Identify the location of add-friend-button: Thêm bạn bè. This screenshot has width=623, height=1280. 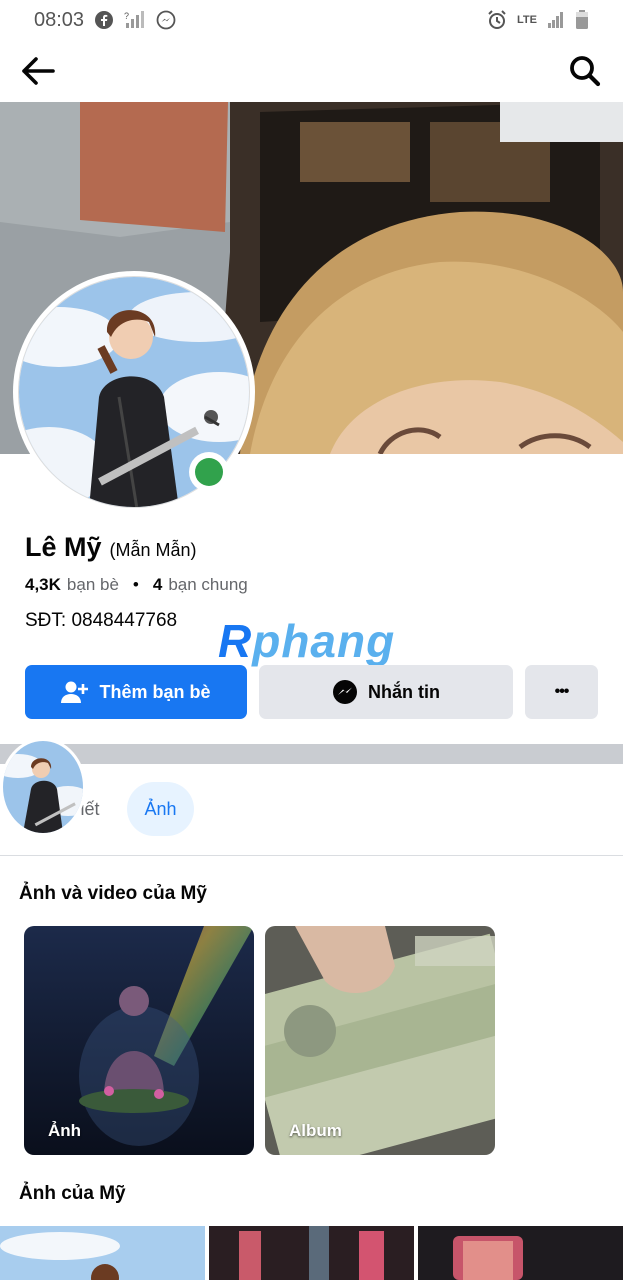
(136, 692).